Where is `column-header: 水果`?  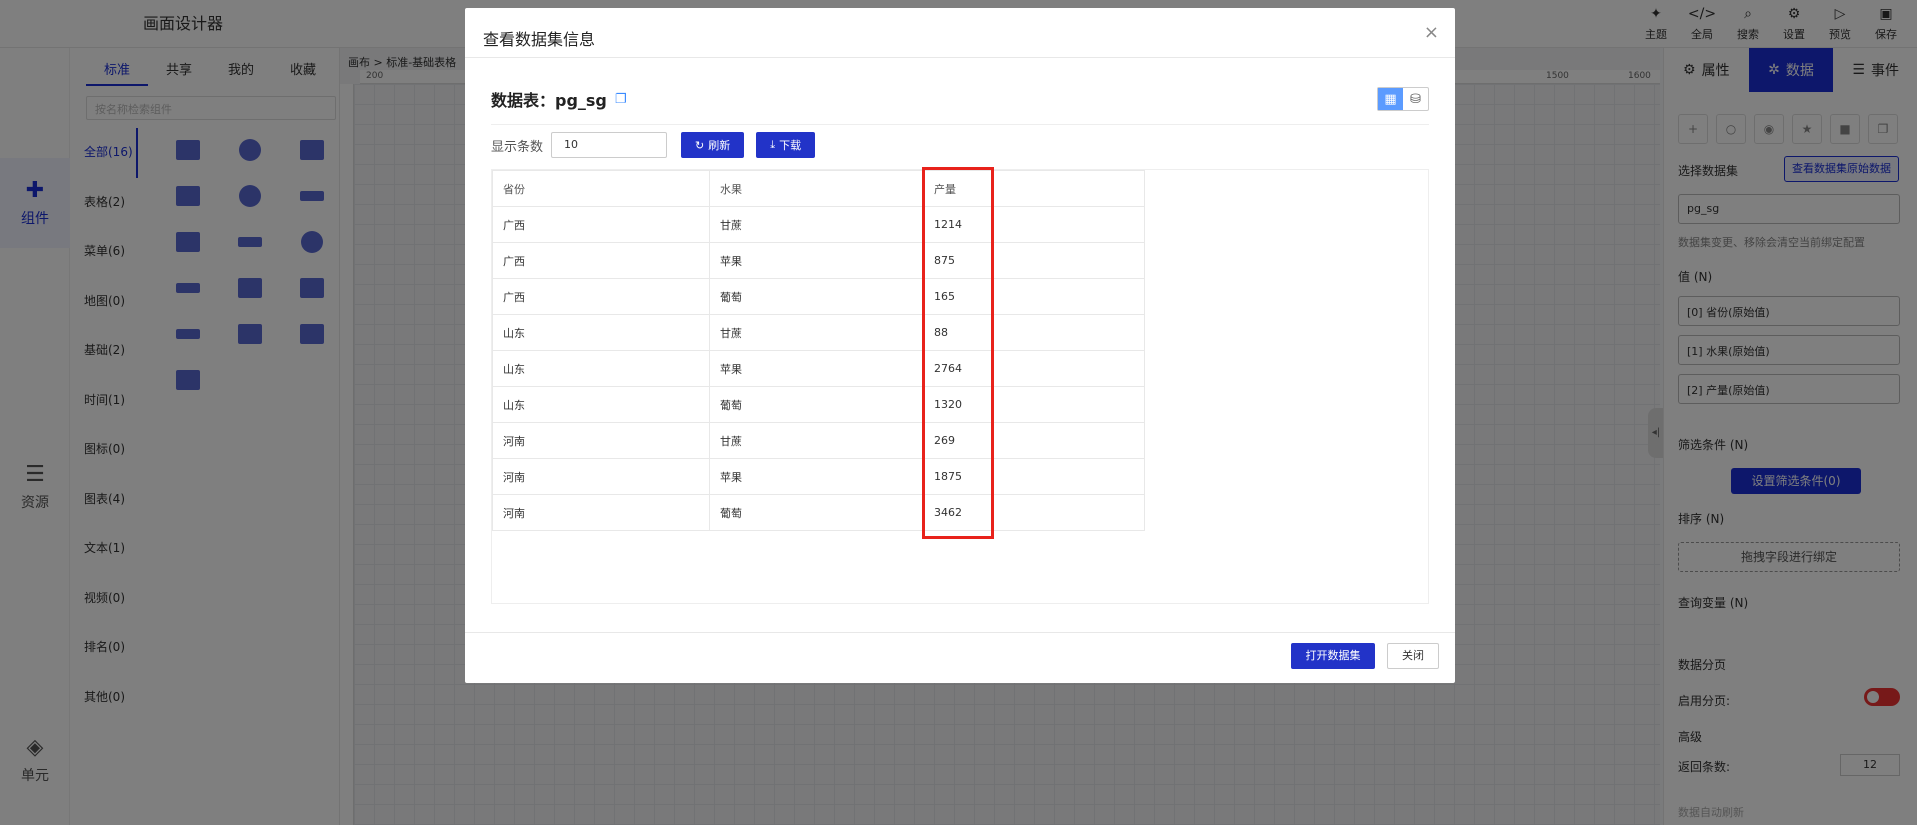
column-header: 水果 is located at coordinates (816, 188).